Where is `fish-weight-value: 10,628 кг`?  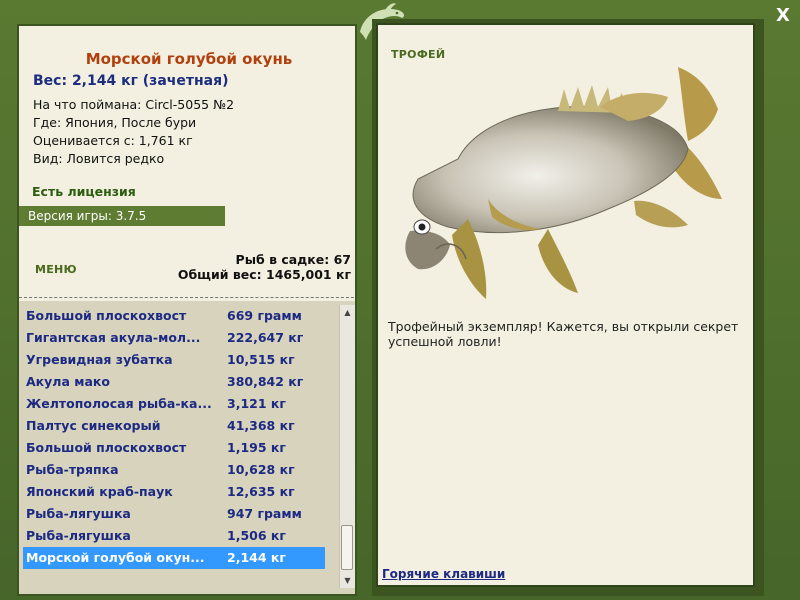 fish-weight-value: 10,628 кг is located at coordinates (261, 469).